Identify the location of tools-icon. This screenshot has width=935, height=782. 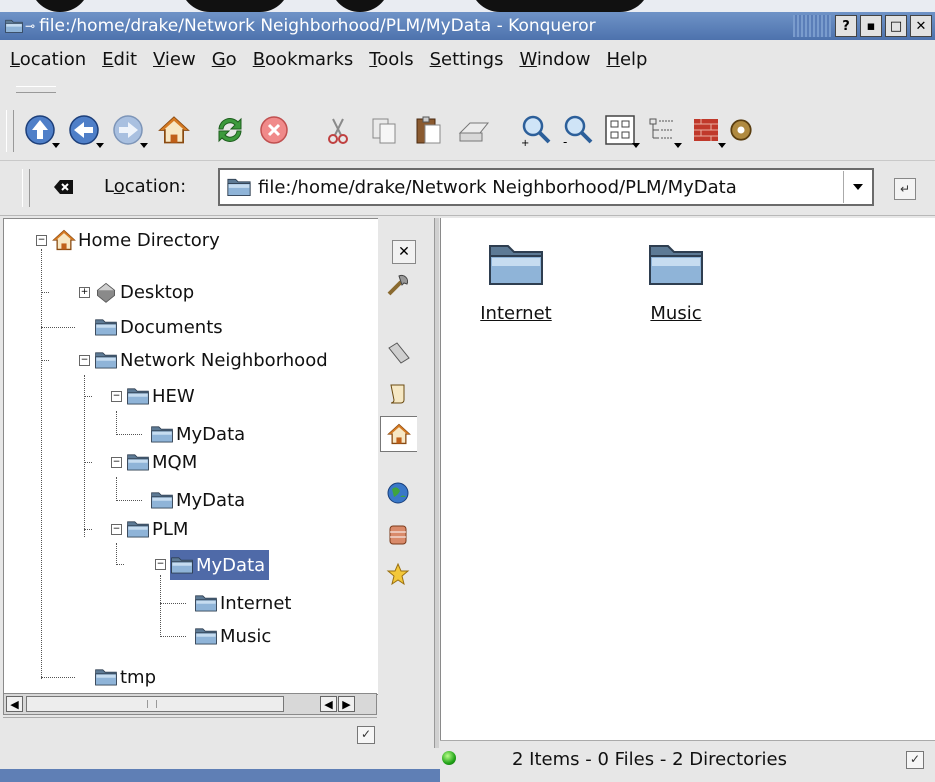
(398, 285).